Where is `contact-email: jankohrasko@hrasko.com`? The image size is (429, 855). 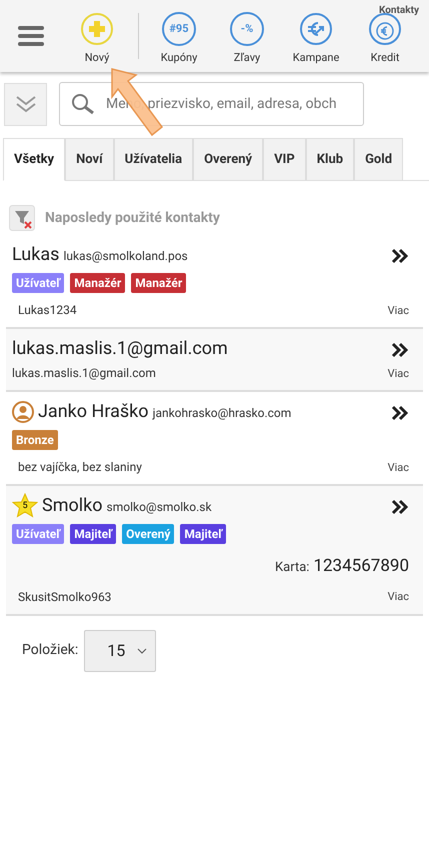 contact-email: jankohrasko@hrasko.com is located at coordinates (222, 413).